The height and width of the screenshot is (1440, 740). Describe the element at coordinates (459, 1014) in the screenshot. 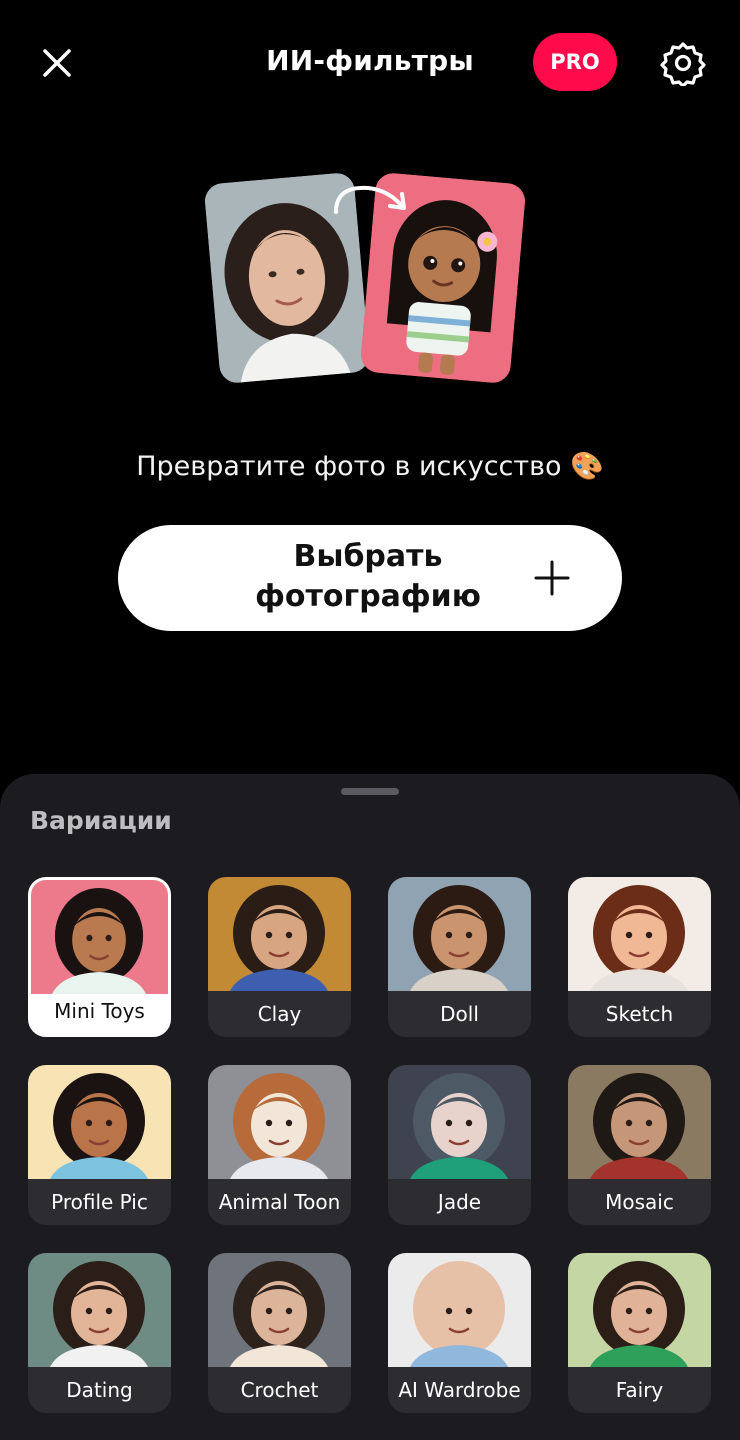

I see `variation-label: Doll` at that location.